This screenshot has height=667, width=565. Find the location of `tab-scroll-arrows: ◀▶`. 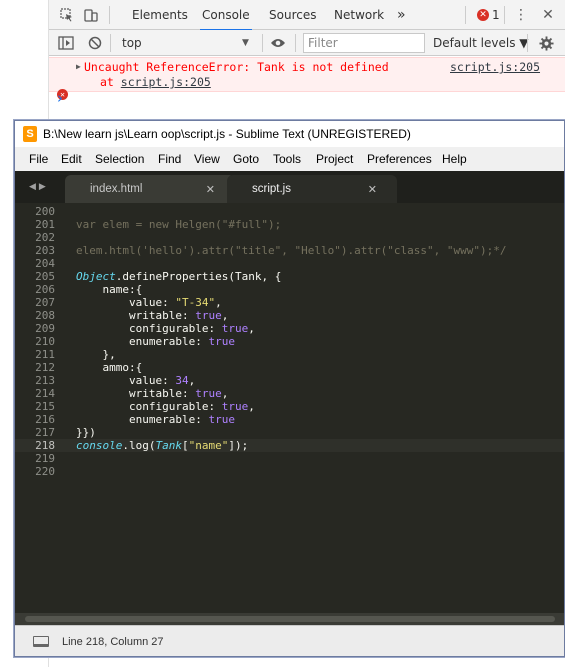

tab-scroll-arrows: ◀▶ is located at coordinates (39, 187).